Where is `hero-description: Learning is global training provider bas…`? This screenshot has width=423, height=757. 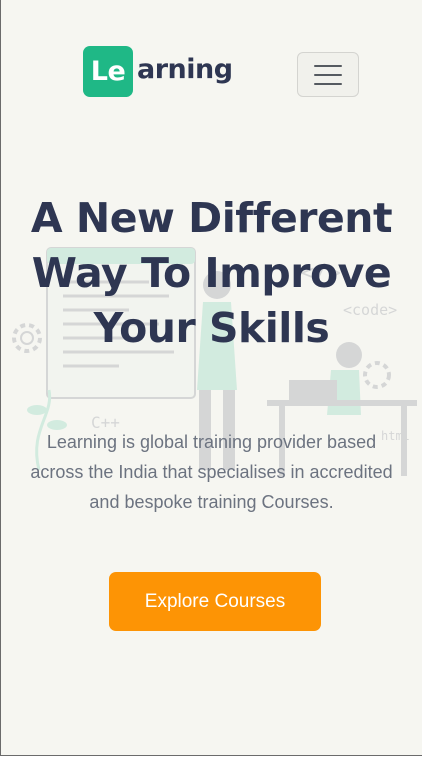
hero-description: Learning is global training provider bas… is located at coordinates (211, 472).